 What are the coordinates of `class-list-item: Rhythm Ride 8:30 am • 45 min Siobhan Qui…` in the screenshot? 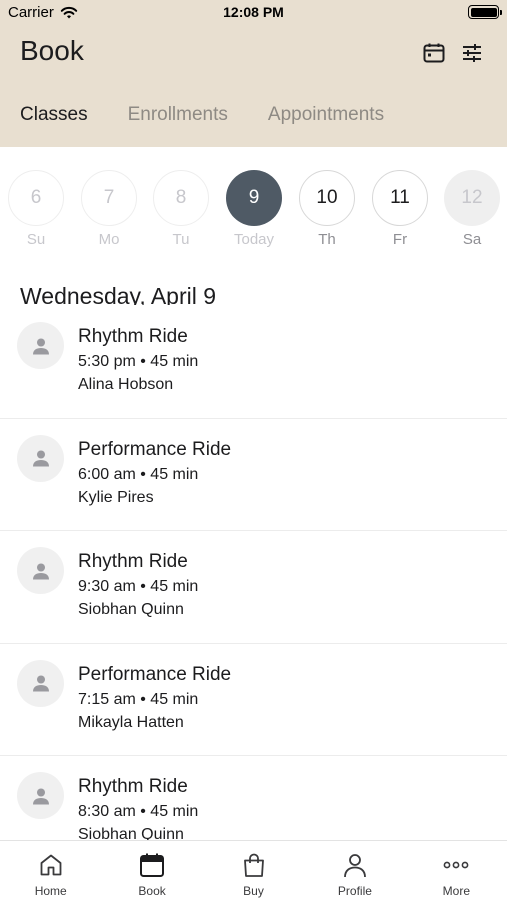 It's located at (253, 798).